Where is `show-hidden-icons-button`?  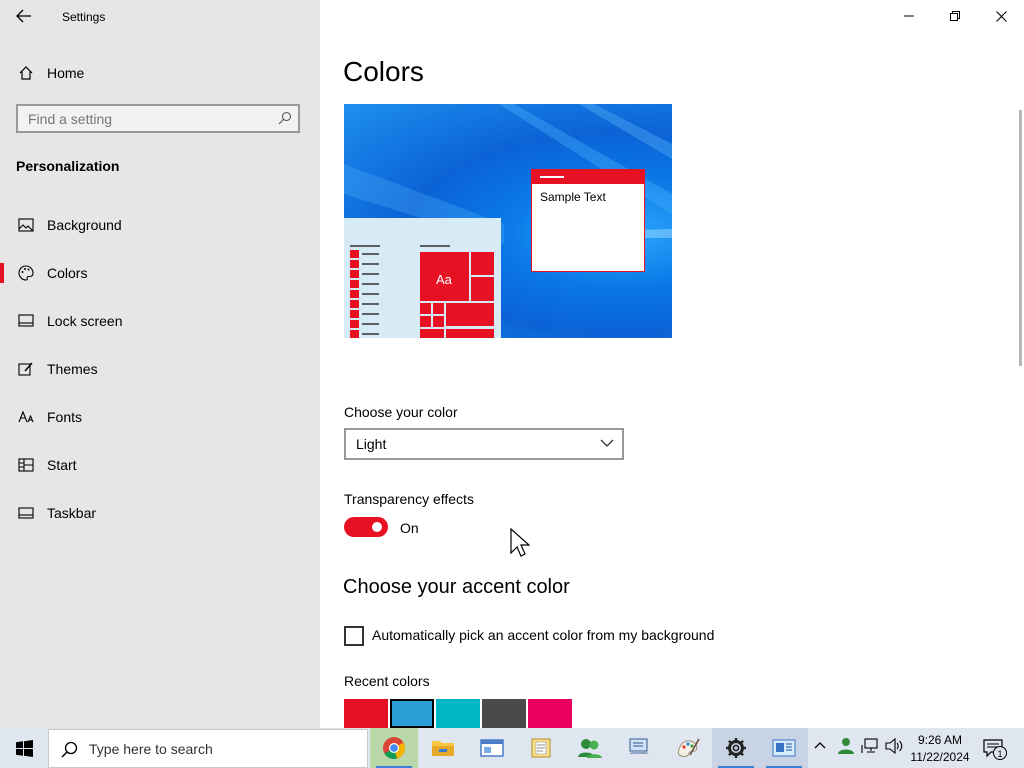 show-hidden-icons-button is located at coordinates (820, 747).